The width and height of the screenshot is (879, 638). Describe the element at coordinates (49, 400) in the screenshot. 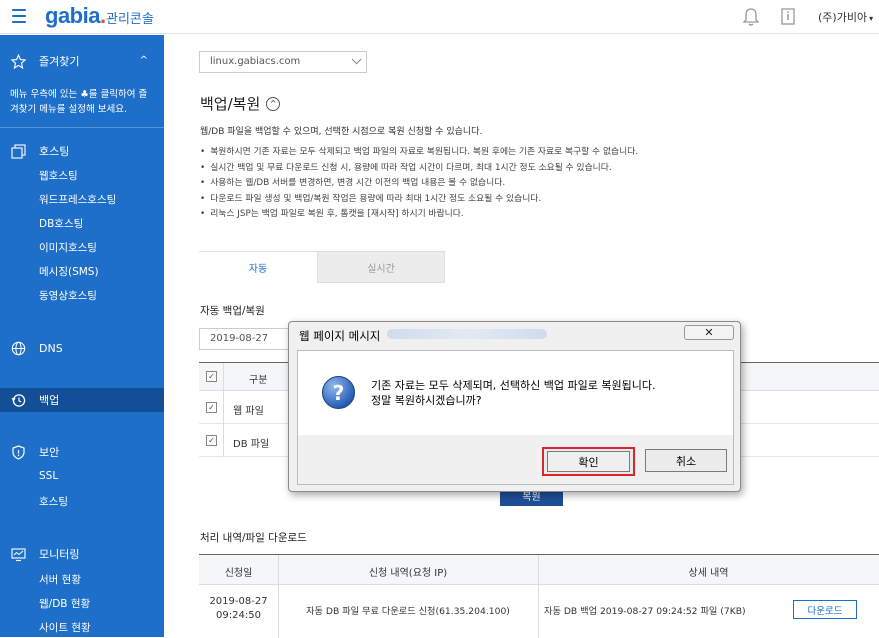

I see `sidebar-item-label: 백업` at that location.